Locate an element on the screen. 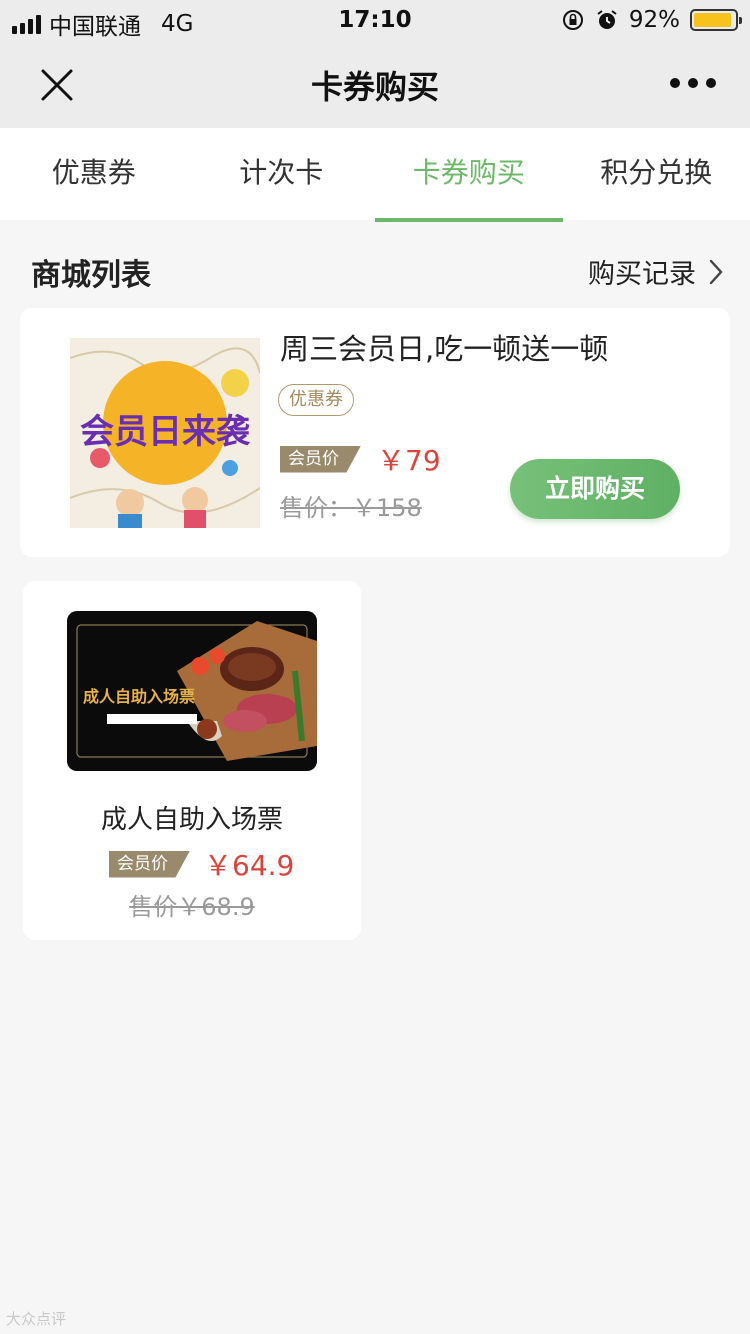 The width and height of the screenshot is (750, 1334). battery-percent: 92% is located at coordinates (654, 20).